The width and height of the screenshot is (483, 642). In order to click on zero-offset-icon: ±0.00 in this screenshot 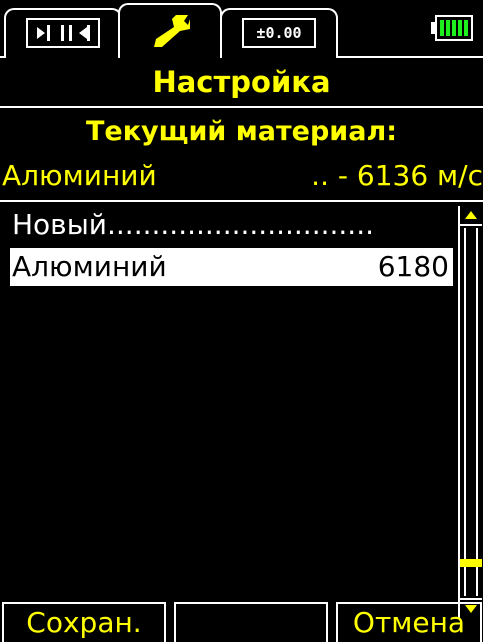, I will do `click(279, 33)`.